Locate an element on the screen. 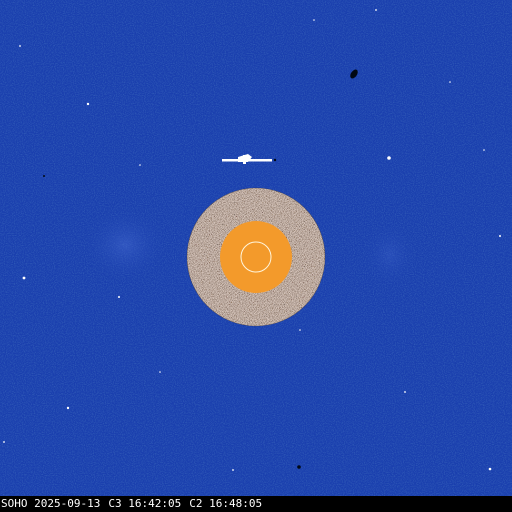 This screenshot has width=512, height=512. observation-date: 2025-09-13 is located at coordinates (67, 503).